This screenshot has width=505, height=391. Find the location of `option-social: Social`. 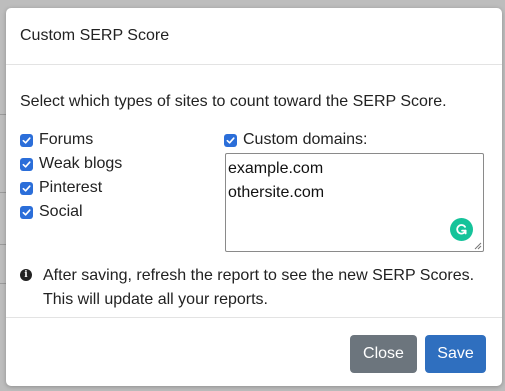

option-social: Social is located at coordinates (51, 212).